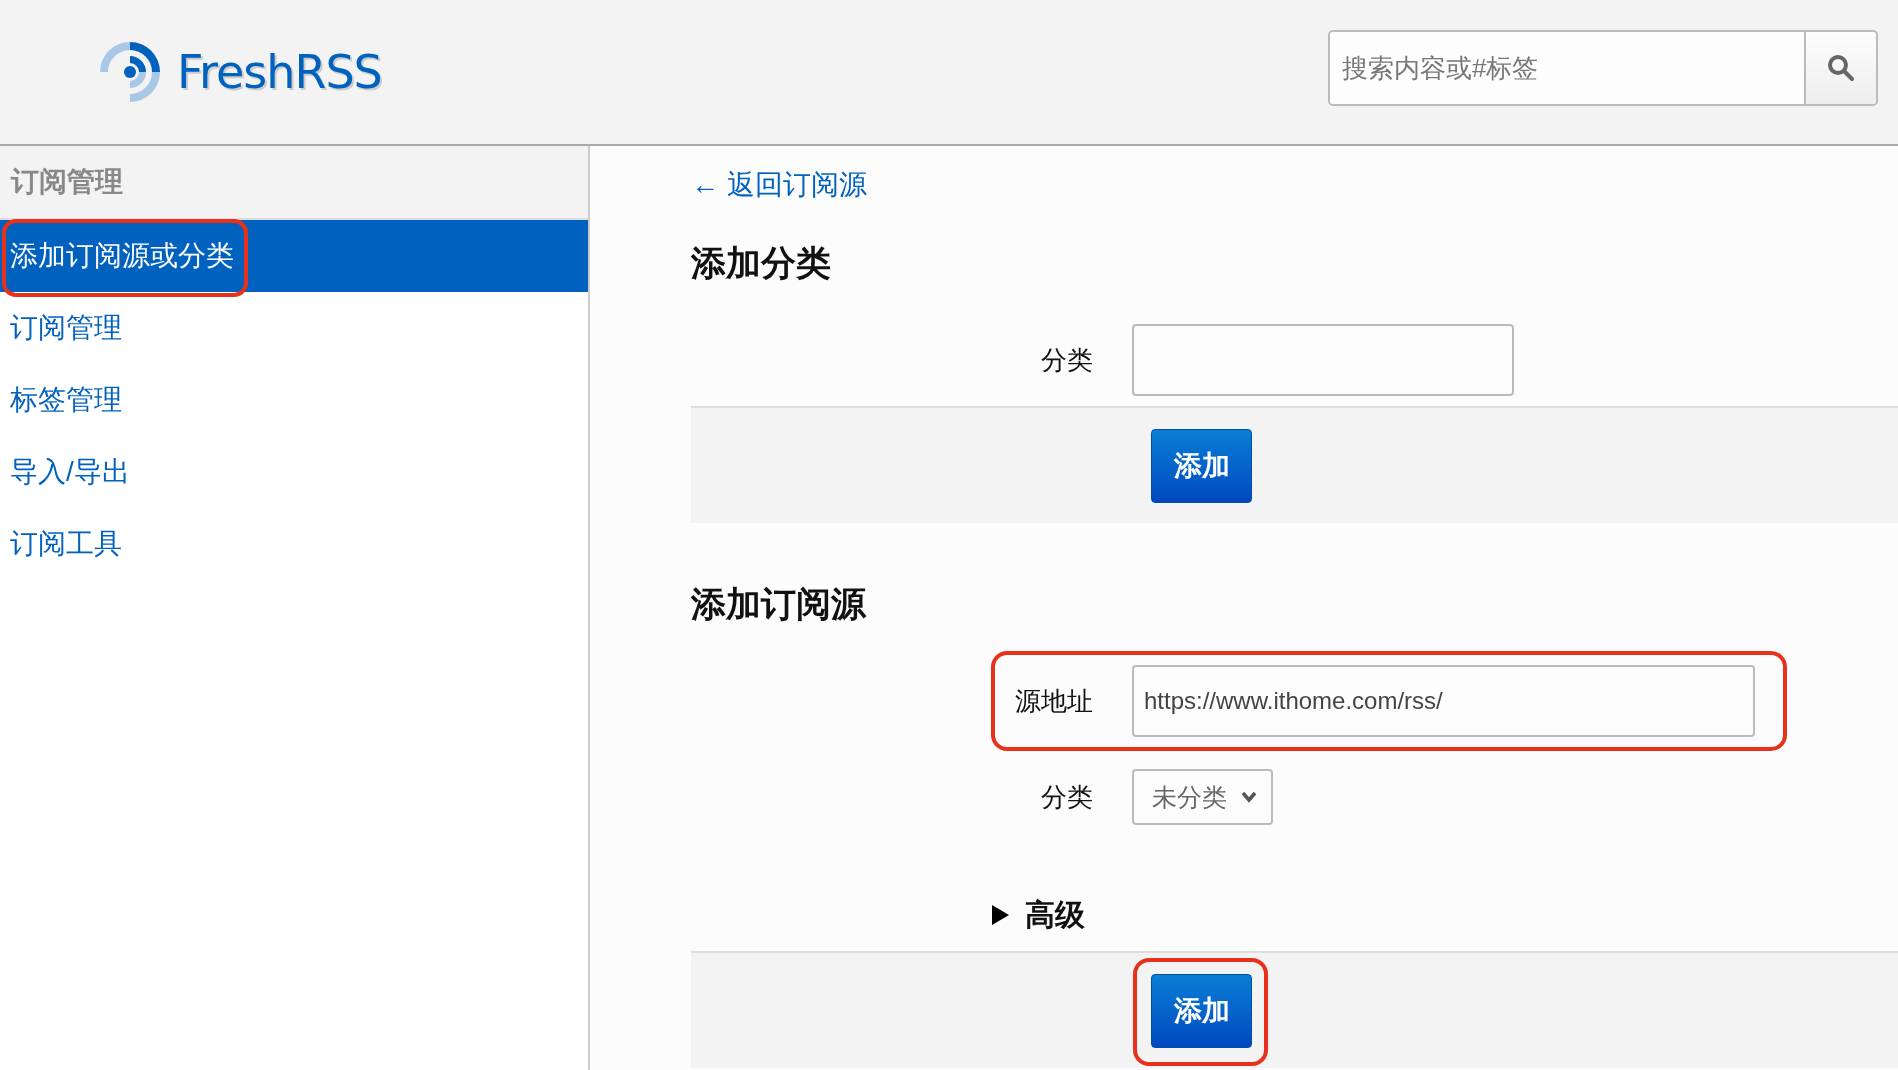 This screenshot has height=1070, width=1898. Describe the element at coordinates (1054, 701) in the screenshot. I see `field-label: 源地址` at that location.